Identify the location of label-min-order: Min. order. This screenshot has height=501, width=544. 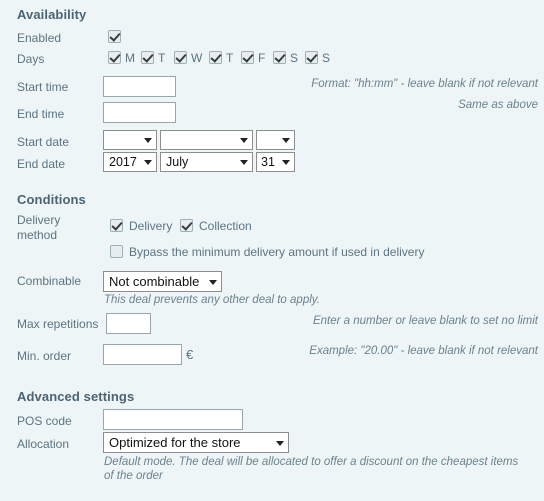
(44, 356).